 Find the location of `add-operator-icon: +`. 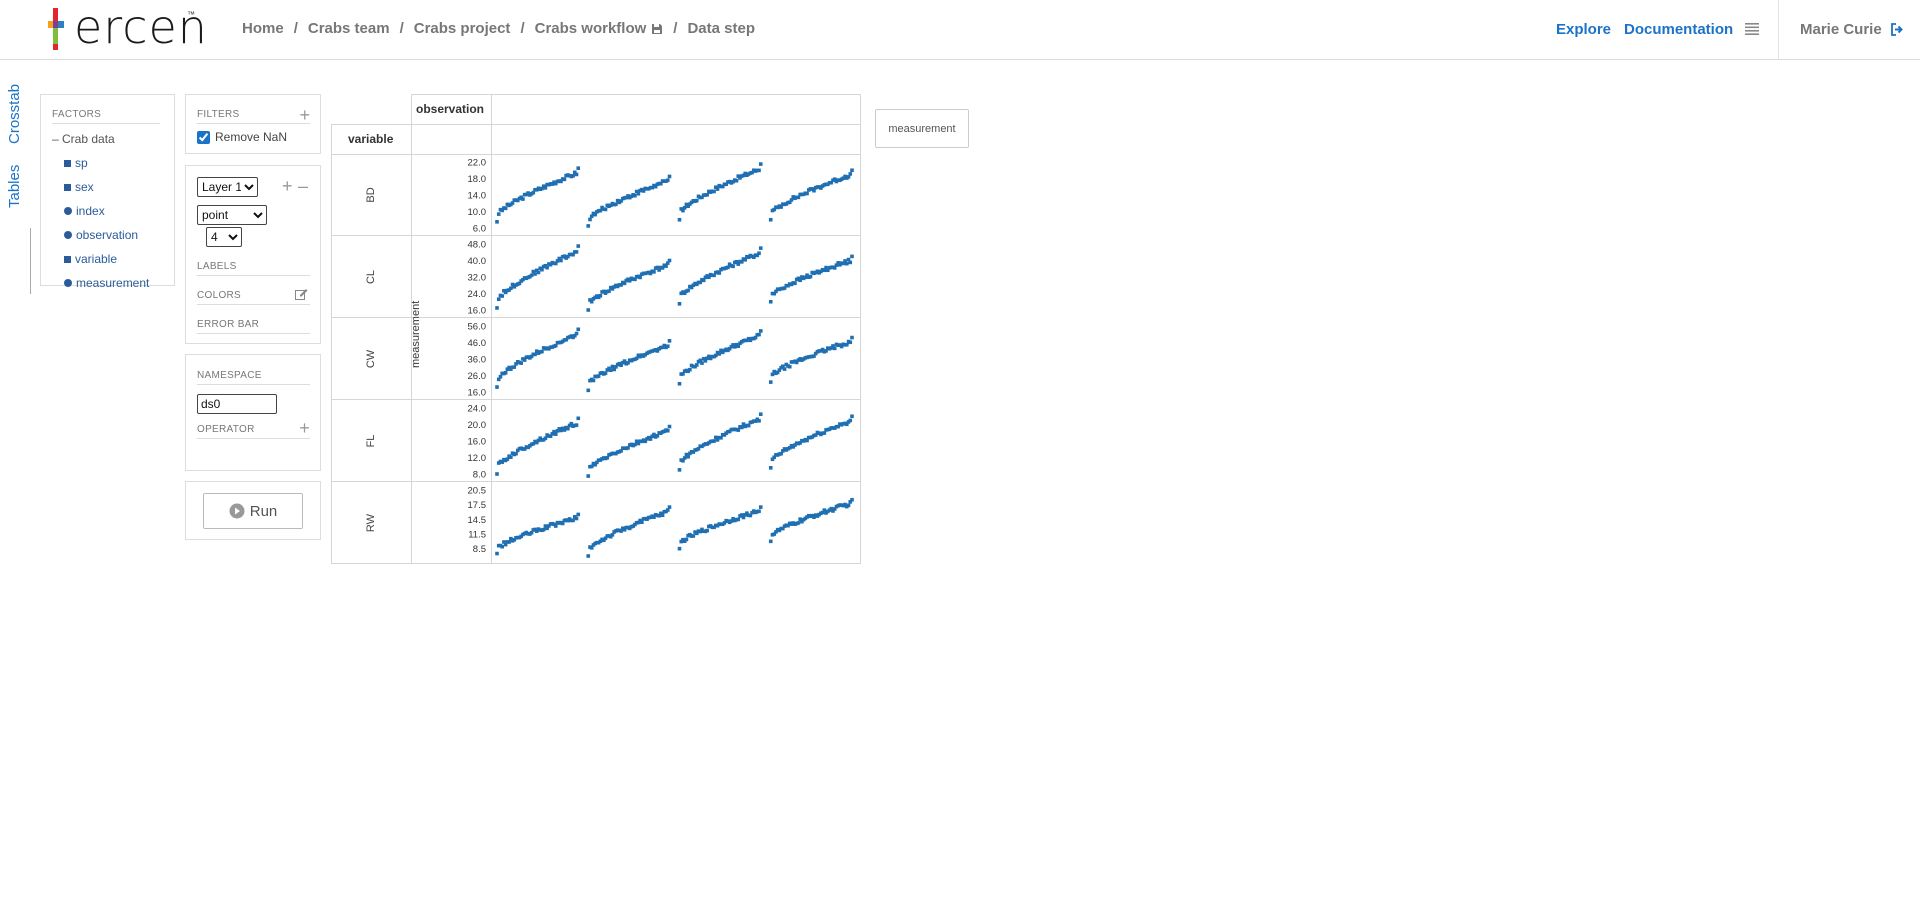

add-operator-icon: + is located at coordinates (304, 428).